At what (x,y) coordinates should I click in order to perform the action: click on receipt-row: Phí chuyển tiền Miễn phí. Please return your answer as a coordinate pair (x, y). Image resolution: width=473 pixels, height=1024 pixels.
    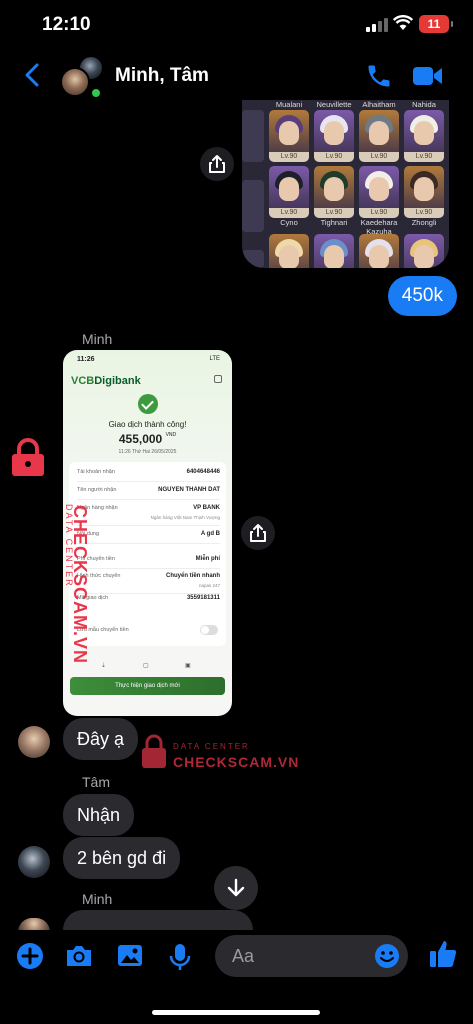
    Looking at the image, I should click on (148, 559).